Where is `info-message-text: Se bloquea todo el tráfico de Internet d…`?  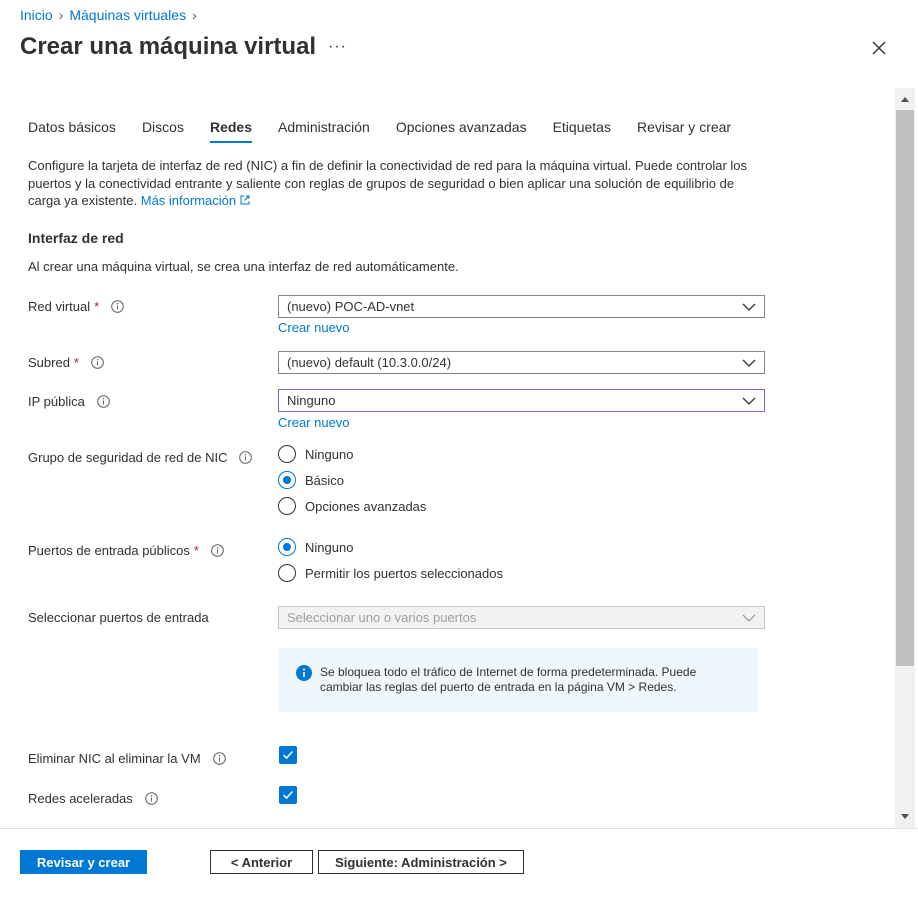
info-message-text: Se bloquea todo el tráfico de Internet d… is located at coordinates (508, 679).